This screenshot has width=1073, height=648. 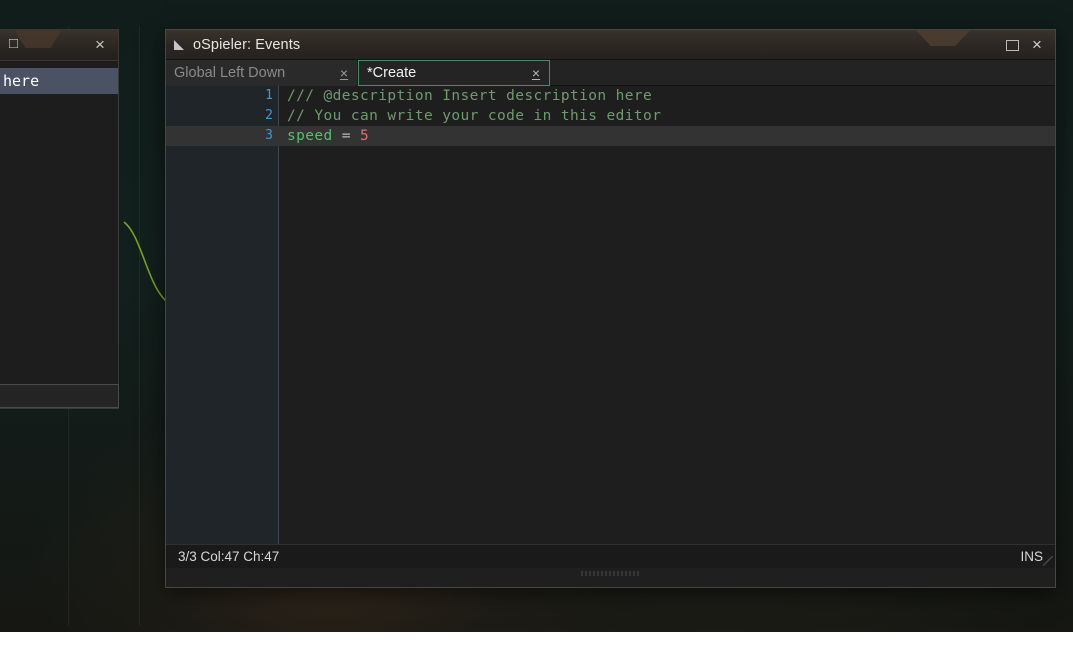 What do you see at coordinates (1031, 556) in the screenshot?
I see `insert-mode-status: INS` at bounding box center [1031, 556].